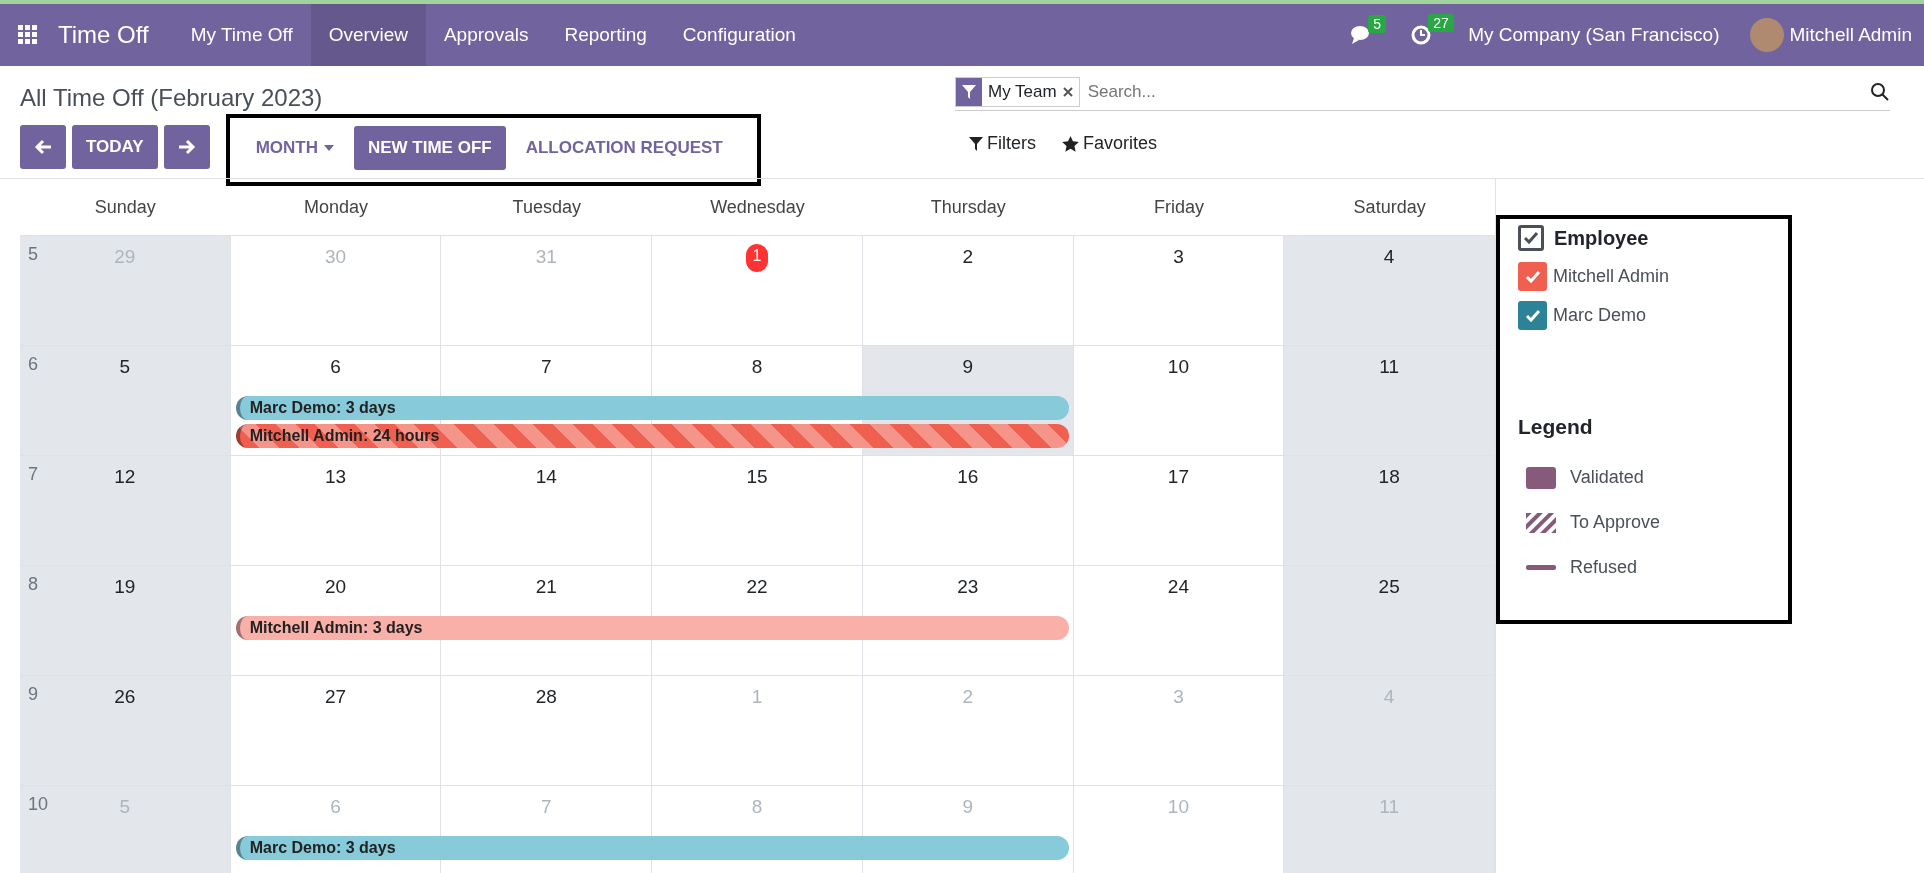  What do you see at coordinates (1070, 143) in the screenshot?
I see `star-icon` at bounding box center [1070, 143].